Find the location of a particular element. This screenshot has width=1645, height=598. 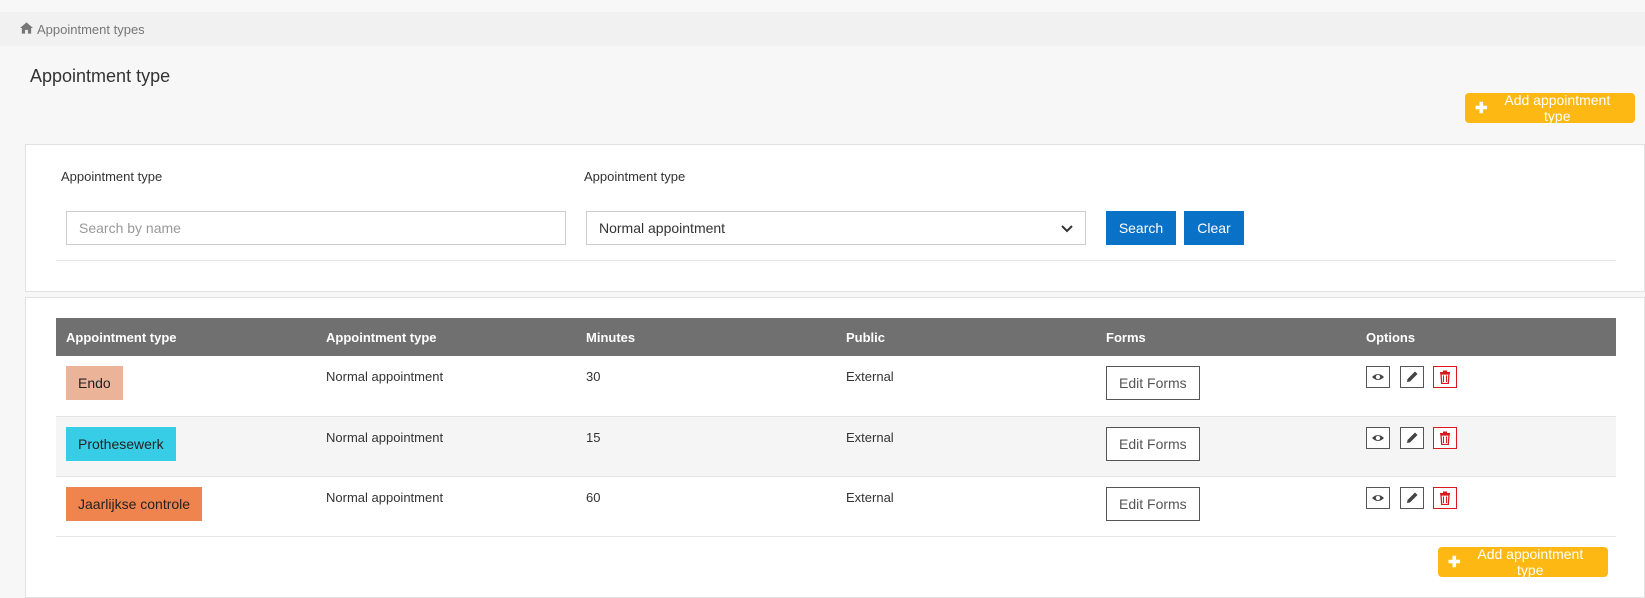

add-appointment-type-button-bottom: ✚ Add appointment type is located at coordinates (1523, 562).